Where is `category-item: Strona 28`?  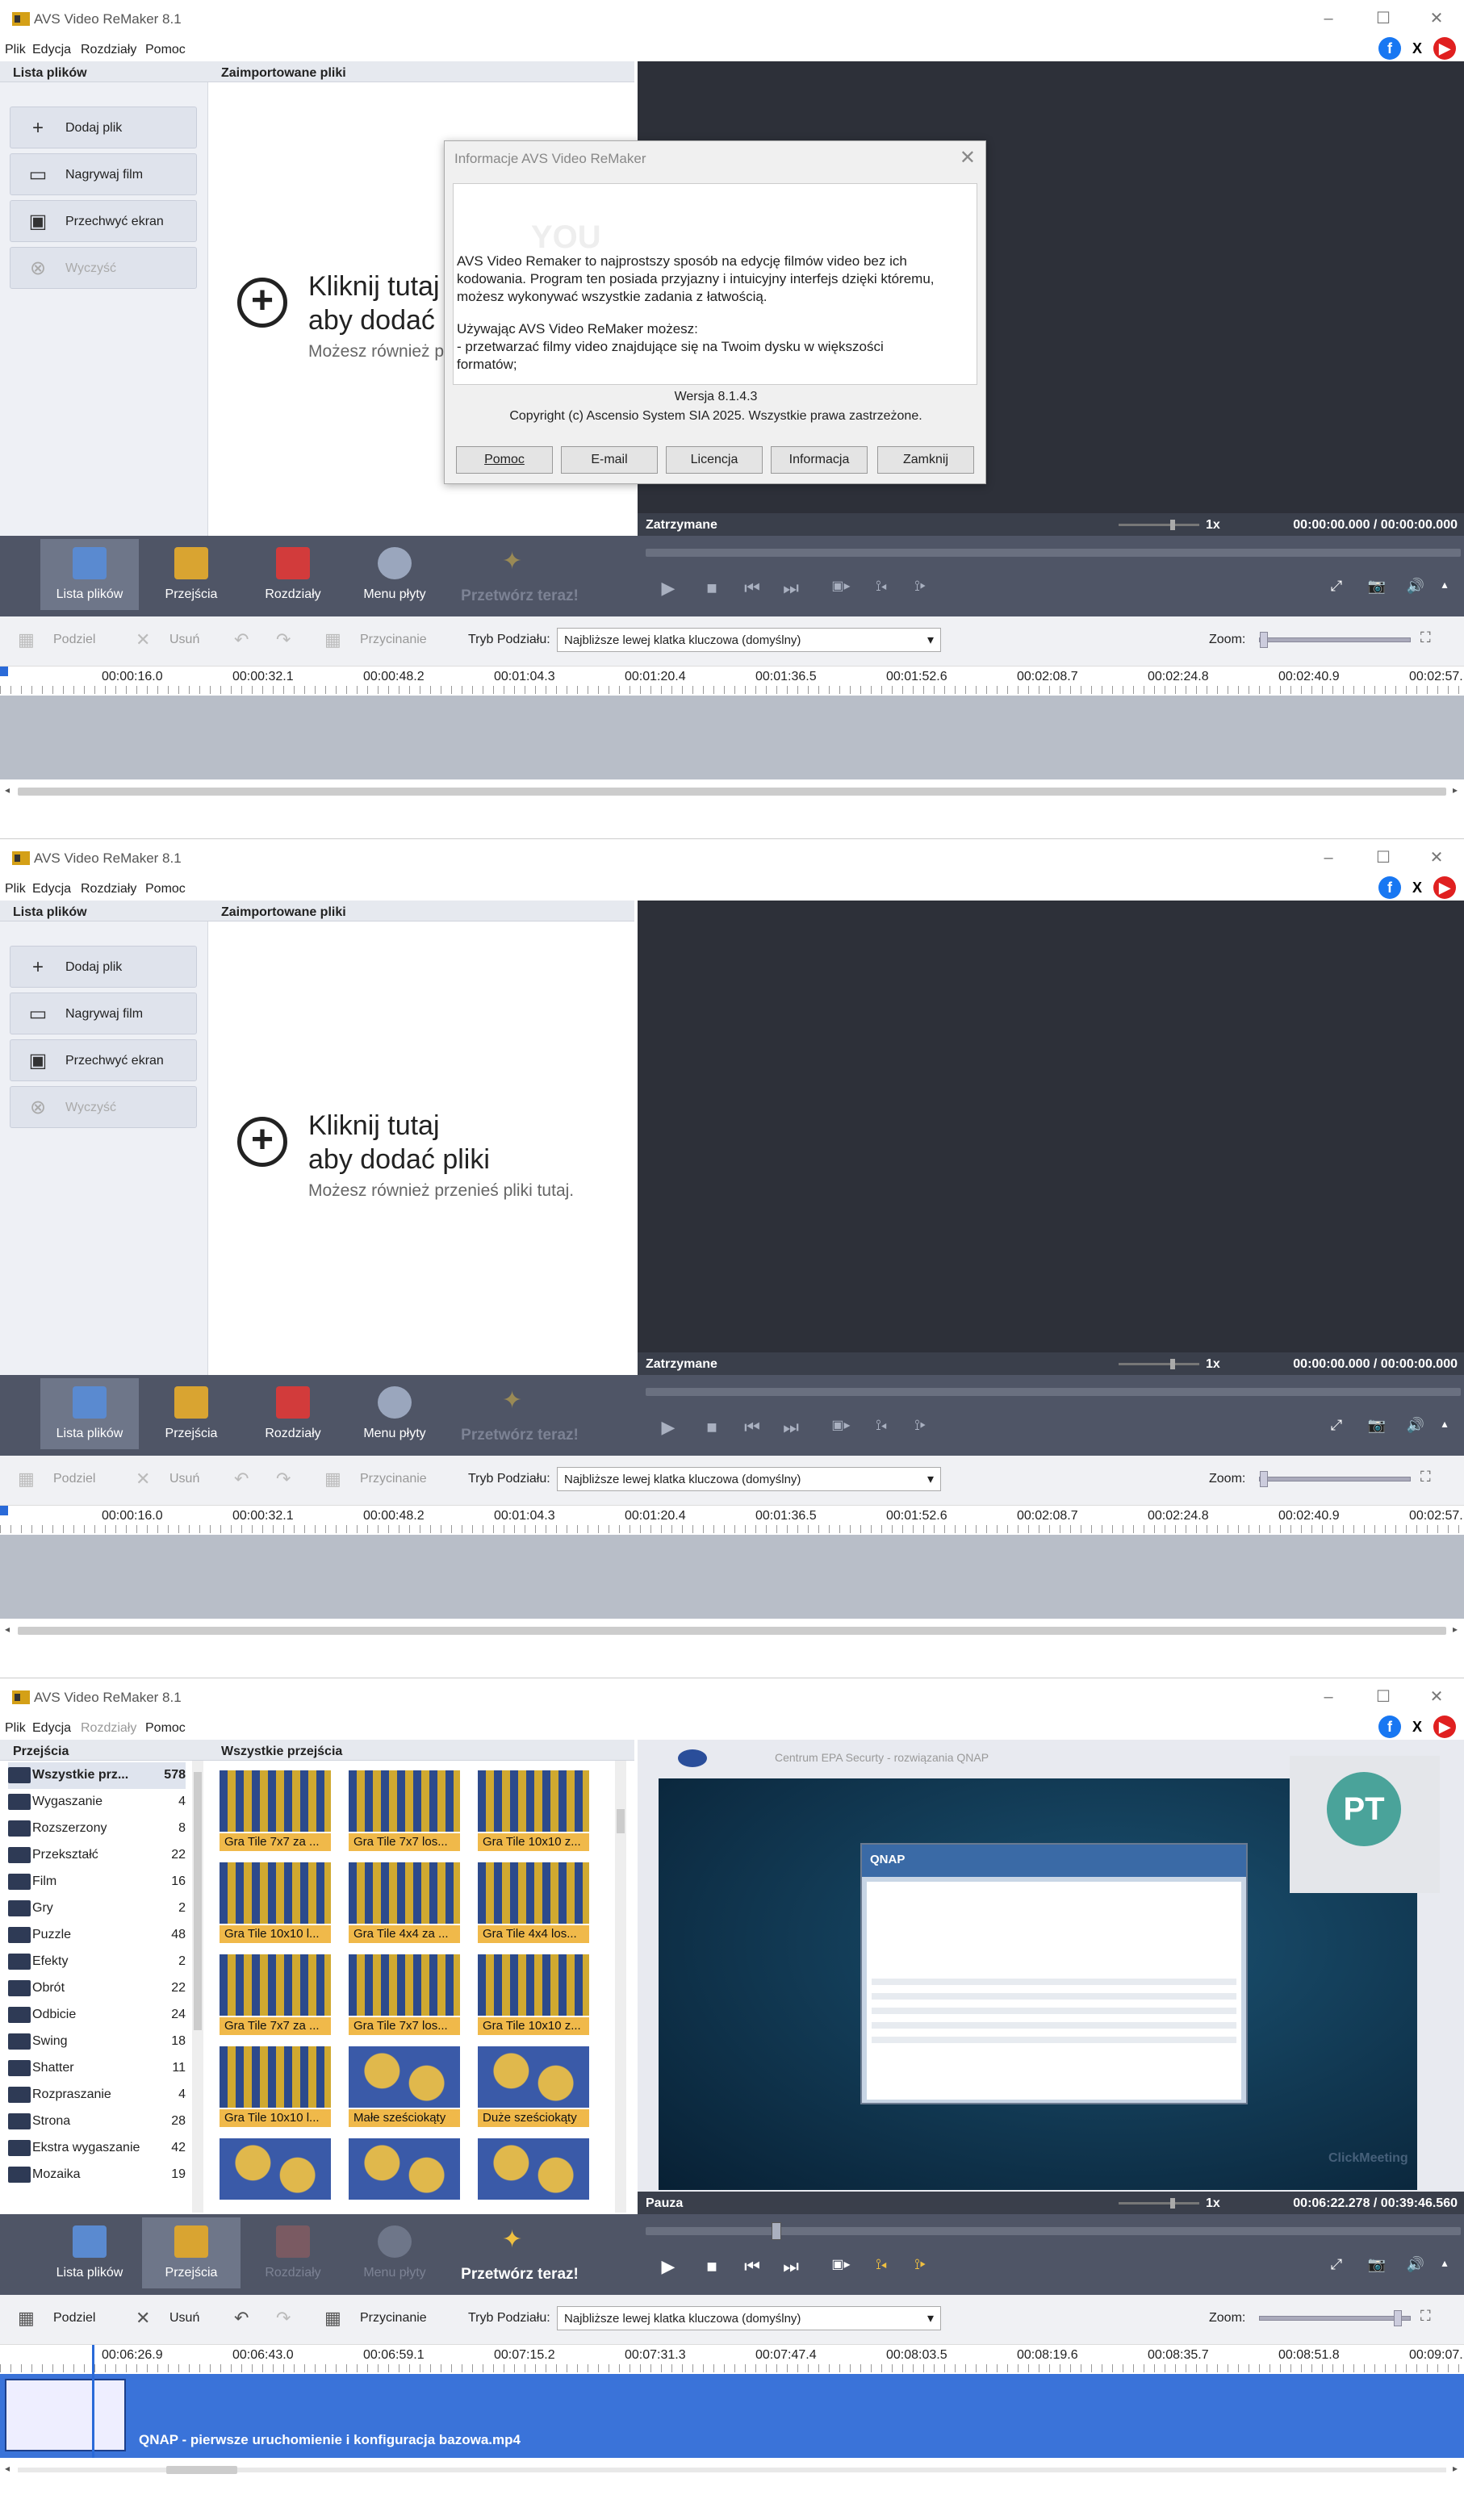 category-item: Strona 28 is located at coordinates (97, 2122).